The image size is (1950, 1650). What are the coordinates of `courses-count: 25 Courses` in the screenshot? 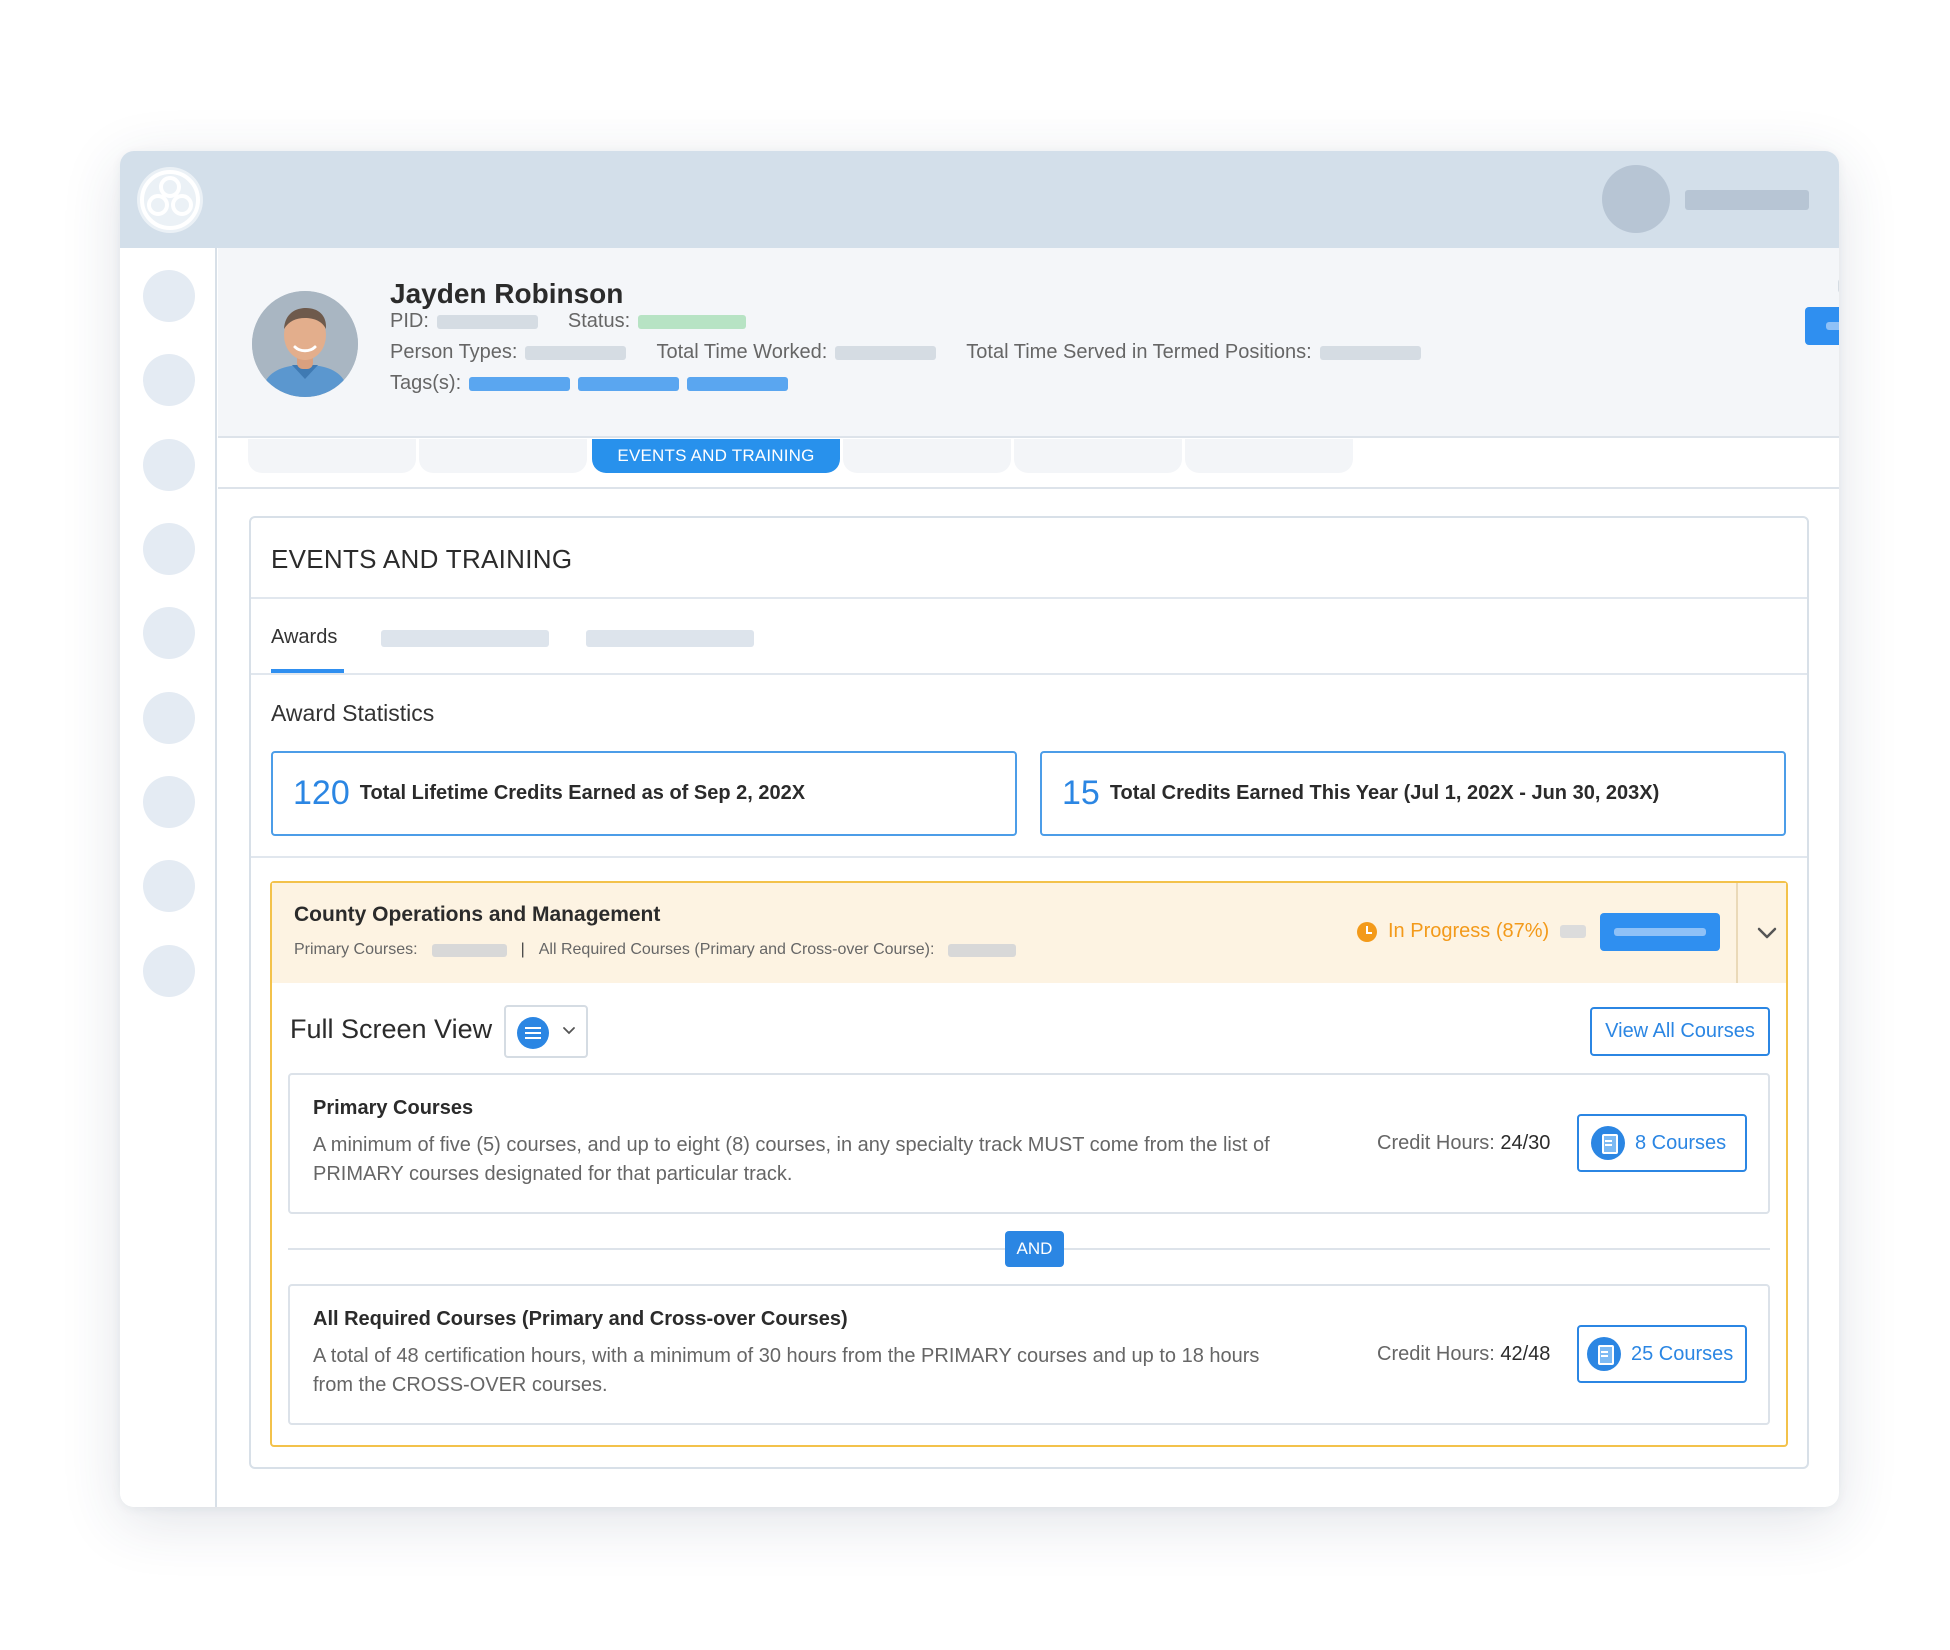 It's located at (1682, 1353).